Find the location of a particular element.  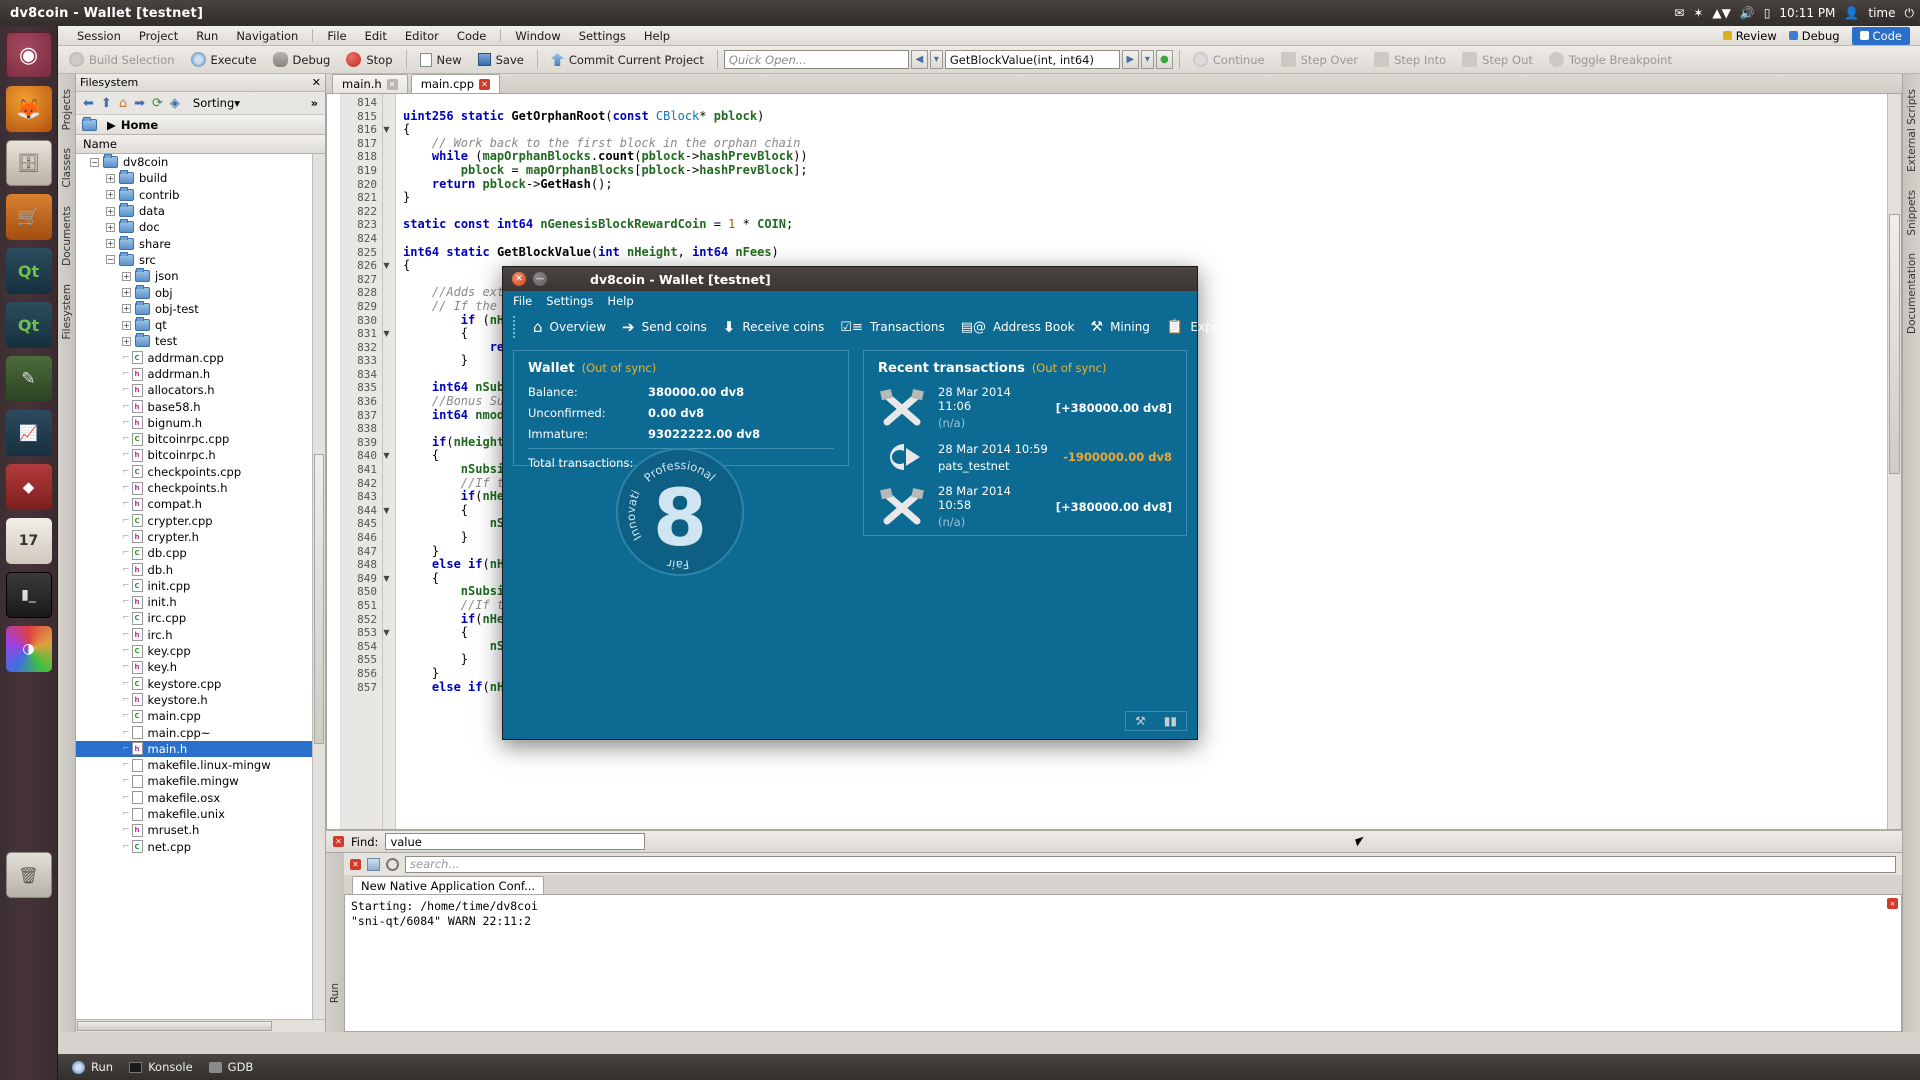

tree-item: − dv8coin is located at coordinates (200, 162).